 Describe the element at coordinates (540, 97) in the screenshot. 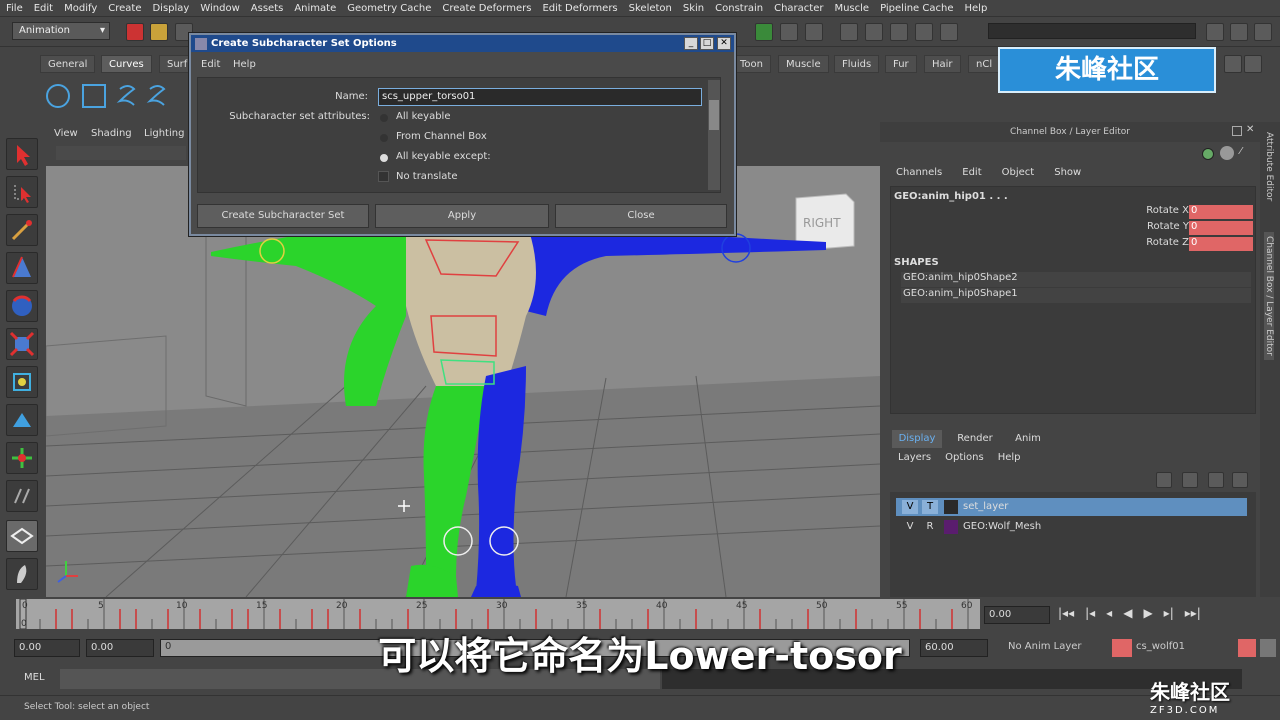

I see `name-input: scs_upper_torso01` at that location.